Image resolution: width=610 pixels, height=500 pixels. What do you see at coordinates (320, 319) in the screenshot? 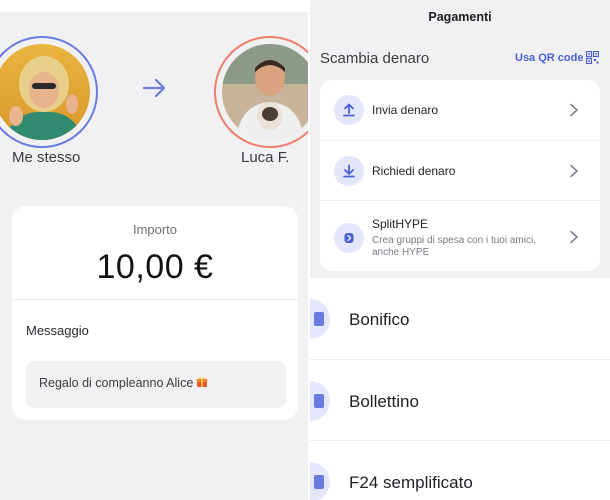
I see `bank-transfer-icon` at bounding box center [320, 319].